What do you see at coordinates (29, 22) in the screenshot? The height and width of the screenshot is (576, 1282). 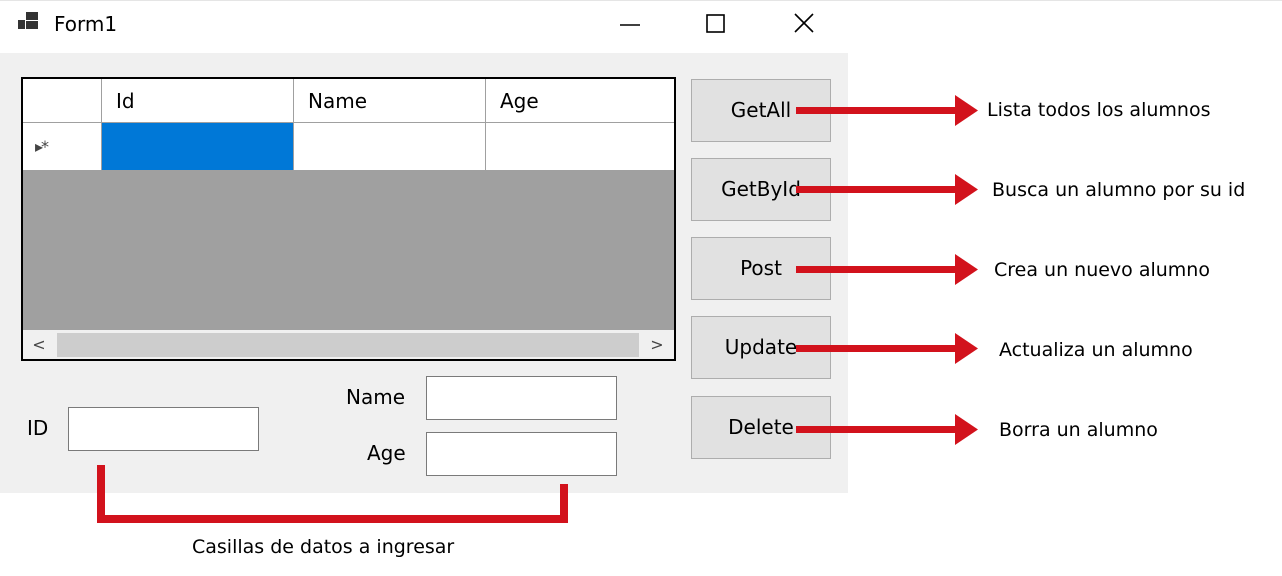 I see `app-icon` at bounding box center [29, 22].